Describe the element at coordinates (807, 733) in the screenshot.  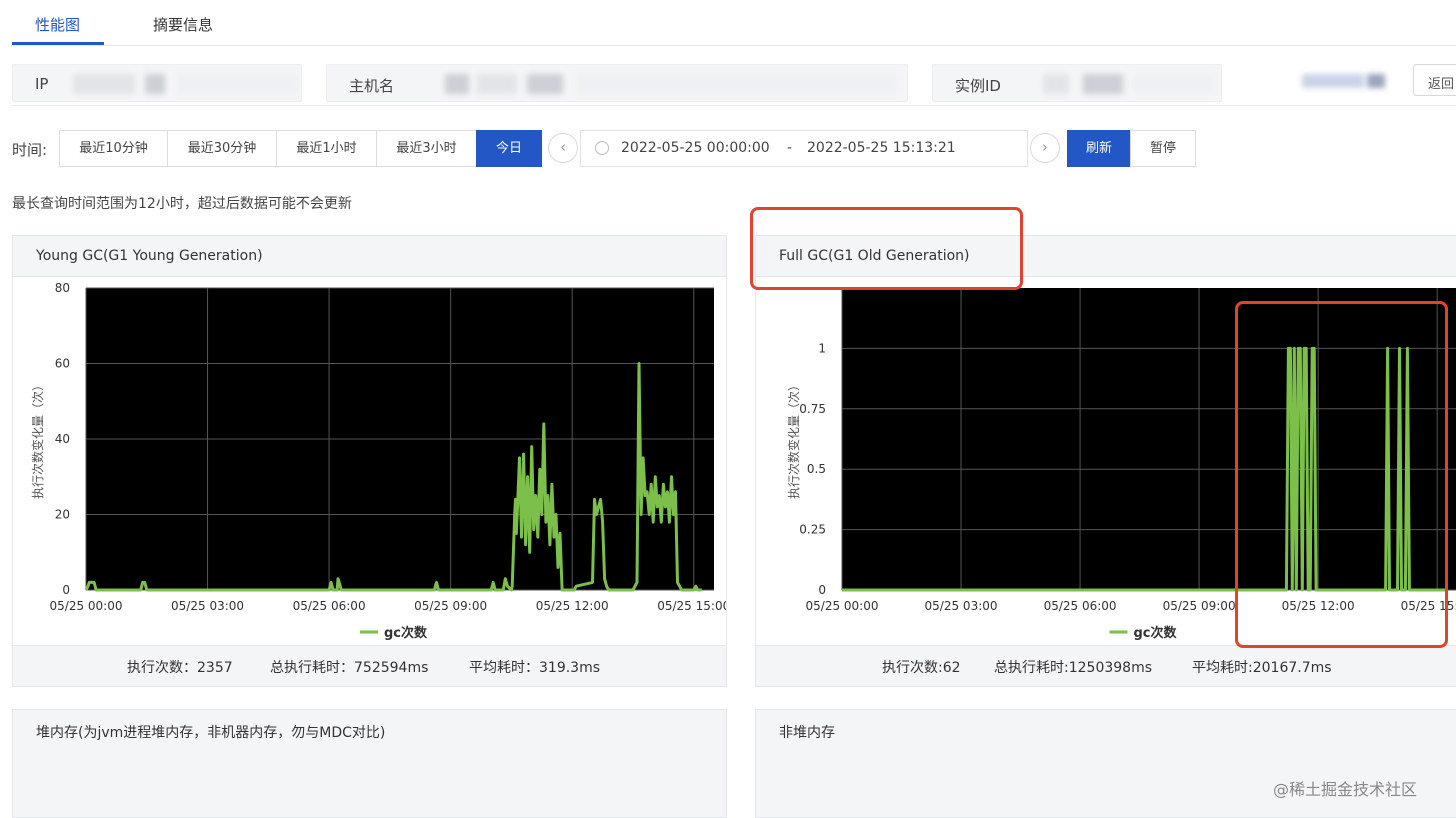
I see `panel-title: 非堆内存` at that location.